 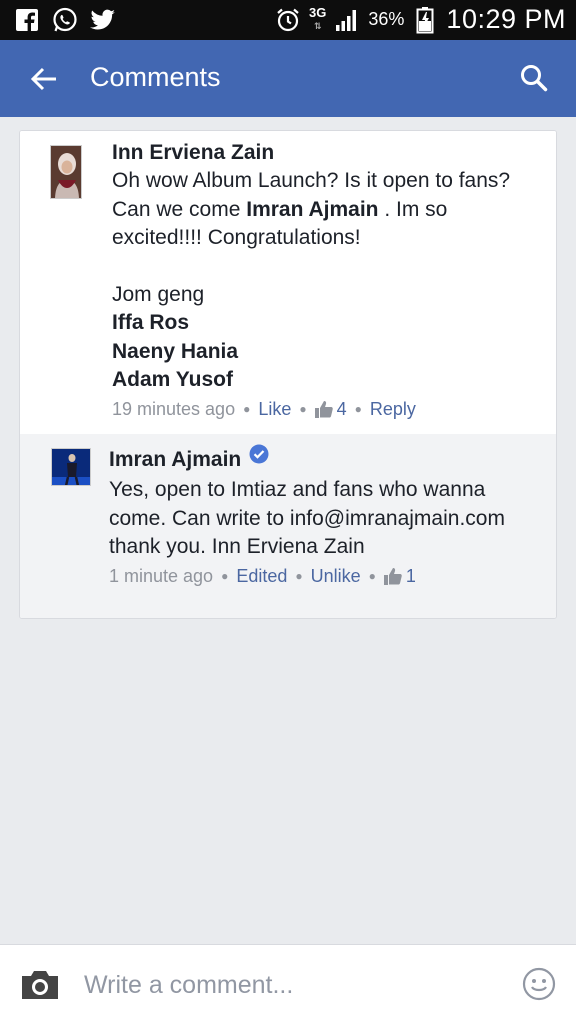 I want to click on mention-link: Adam Yusof, so click(x=327, y=380).